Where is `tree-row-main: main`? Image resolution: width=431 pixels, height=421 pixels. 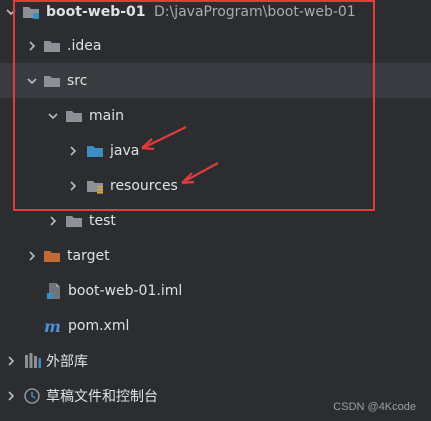
tree-row-main: main is located at coordinates (215, 115).